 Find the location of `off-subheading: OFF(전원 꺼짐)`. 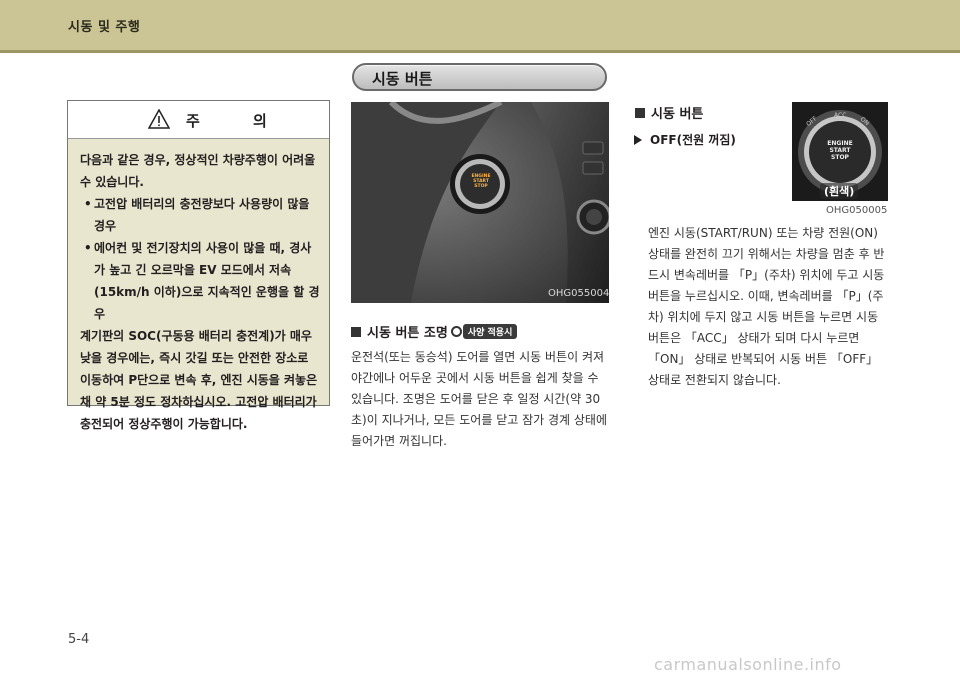

off-subheading: OFF(전원 꺼짐) is located at coordinates (685, 139).